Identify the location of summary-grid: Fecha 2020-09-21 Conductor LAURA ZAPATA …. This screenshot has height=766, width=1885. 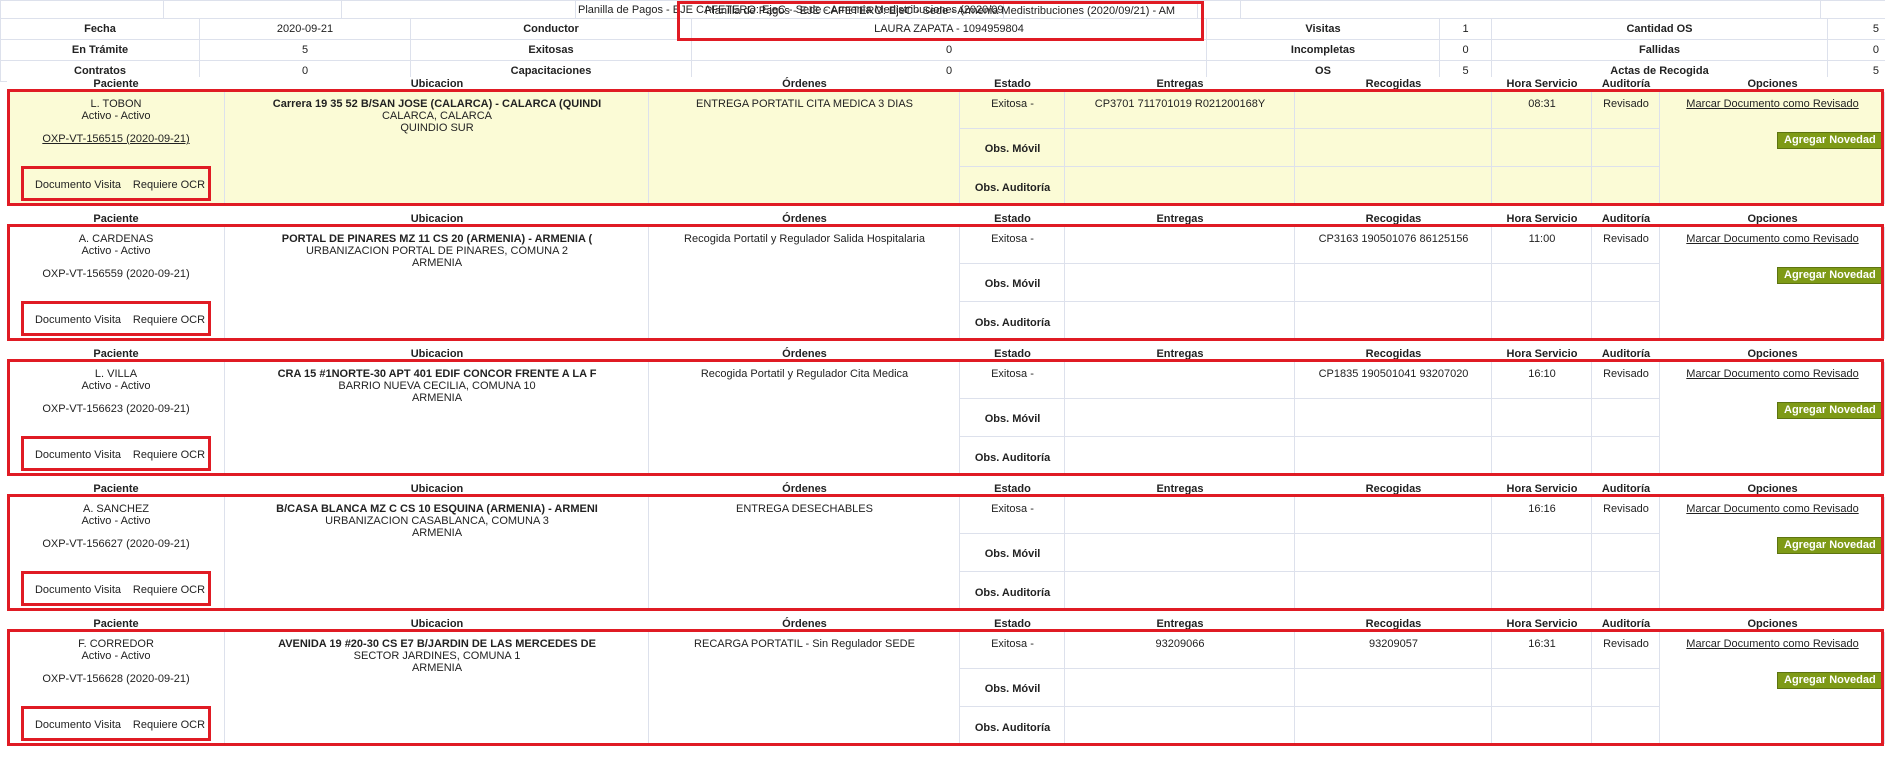
(942, 50).